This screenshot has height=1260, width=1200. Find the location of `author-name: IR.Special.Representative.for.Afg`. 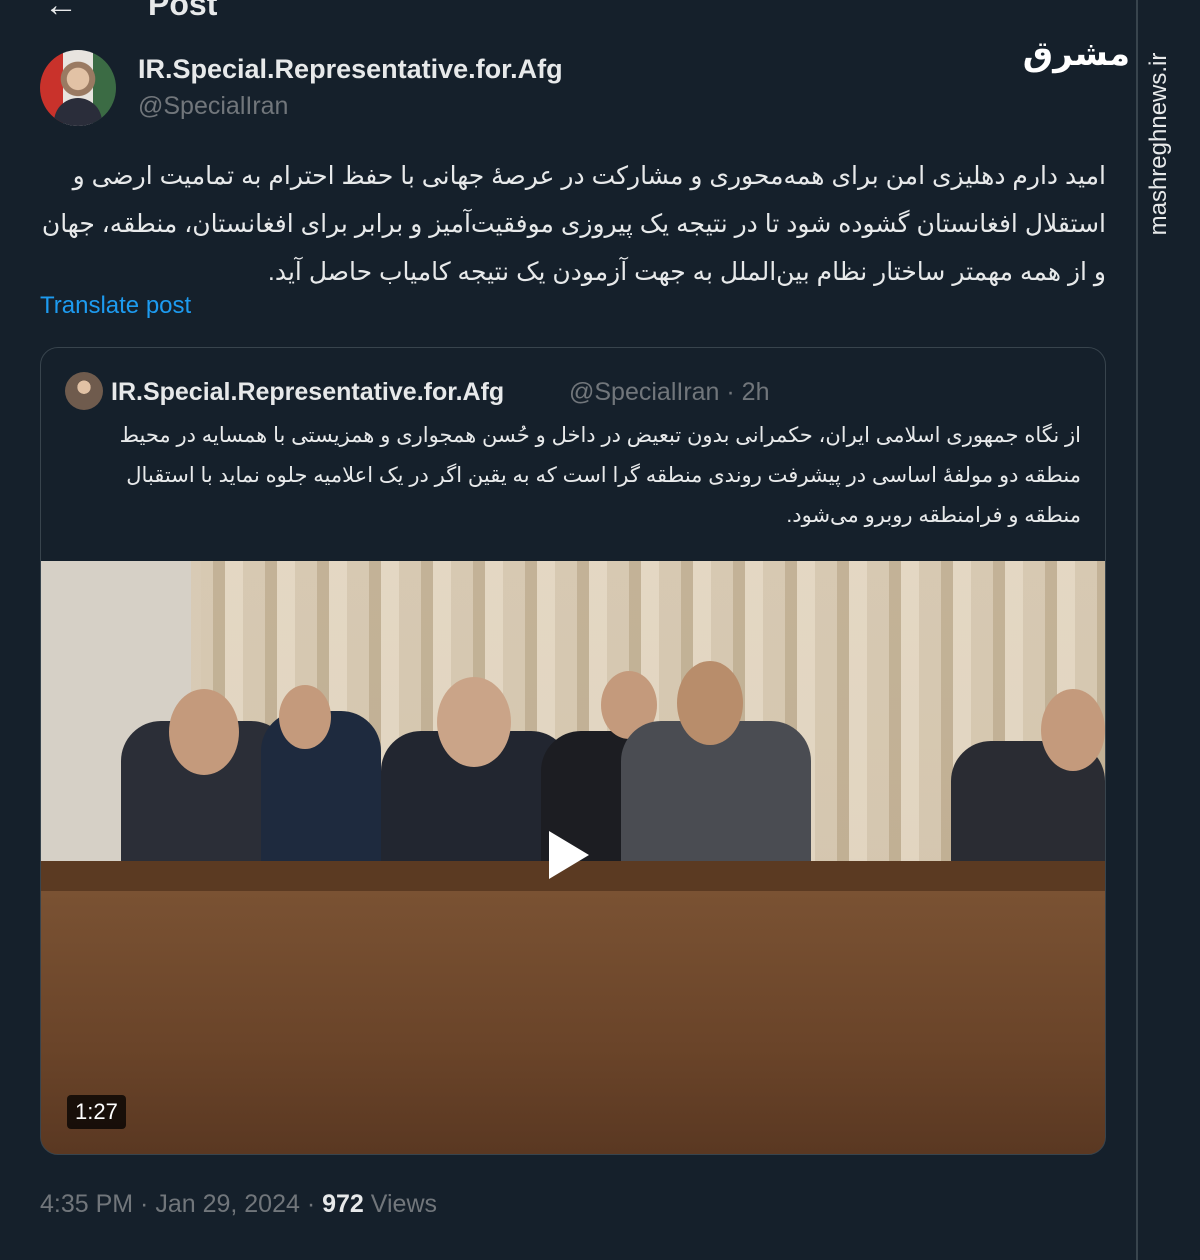

author-name: IR.Special.Representative.for.Afg is located at coordinates (350, 69).